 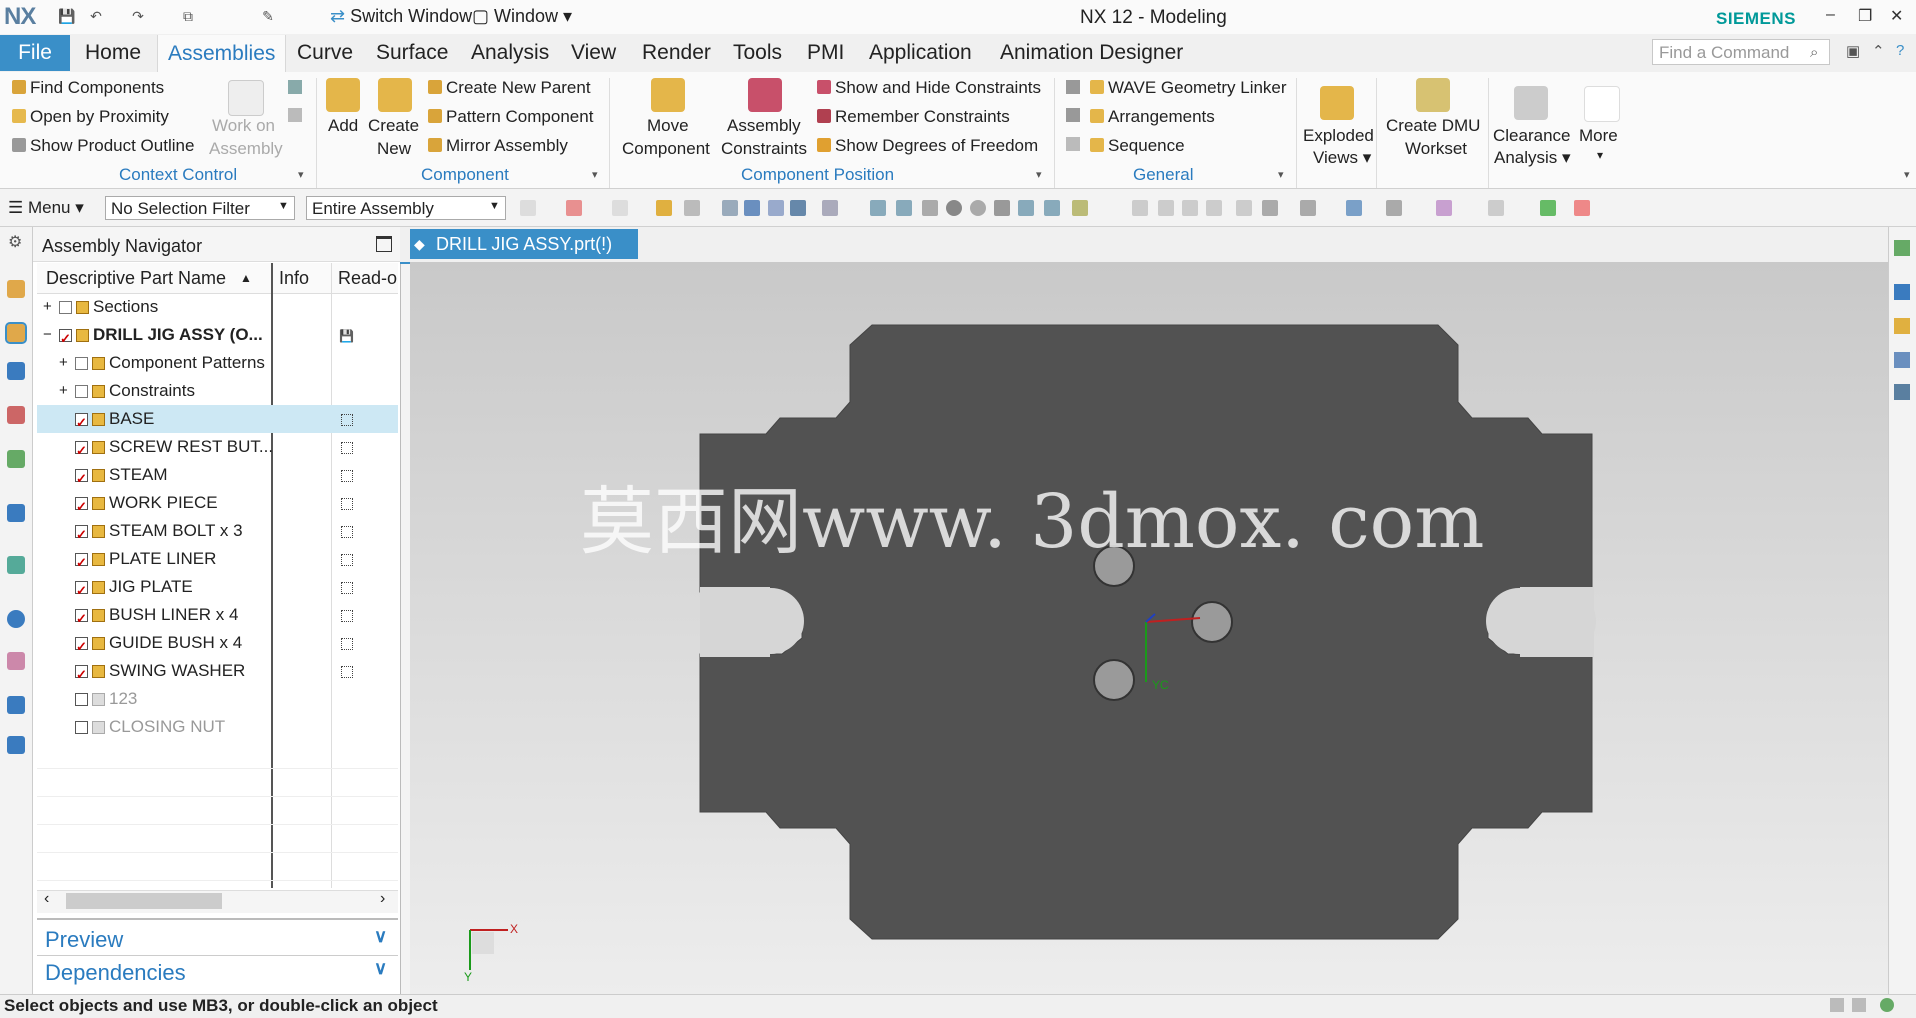 I want to click on ribbon-overflow-icon: ▾, so click(x=1907, y=174).